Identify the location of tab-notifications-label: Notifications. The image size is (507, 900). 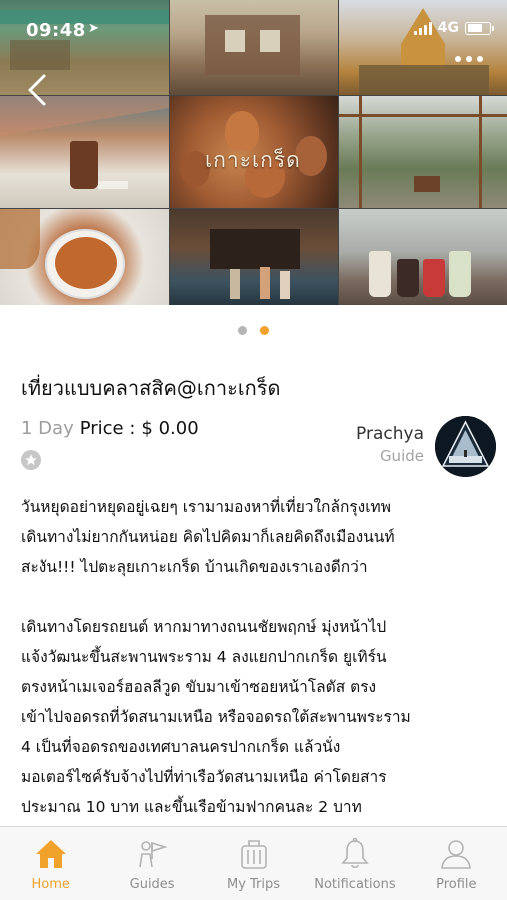
(355, 884).